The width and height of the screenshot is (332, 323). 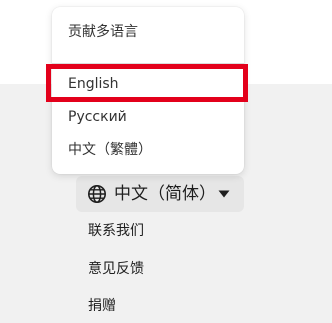 I want to click on current-language-label: 中文（简体）, so click(x=165, y=194).